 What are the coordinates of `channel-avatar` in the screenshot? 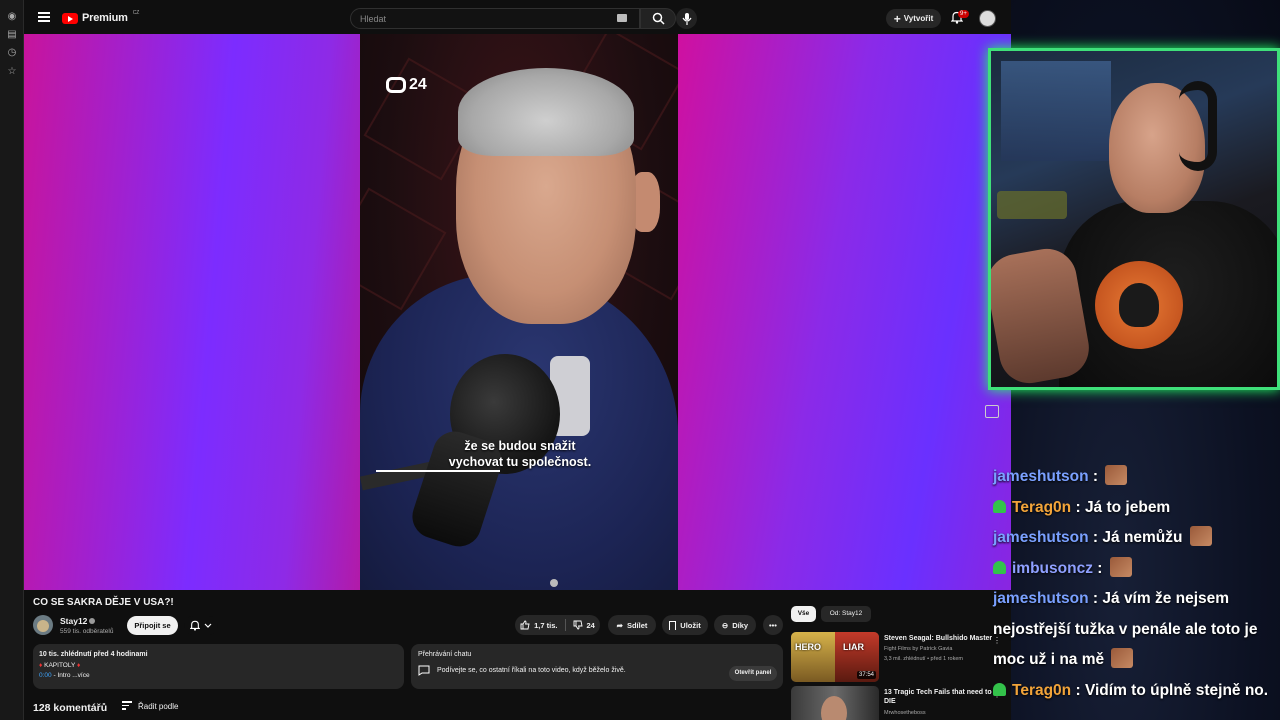 It's located at (43, 625).